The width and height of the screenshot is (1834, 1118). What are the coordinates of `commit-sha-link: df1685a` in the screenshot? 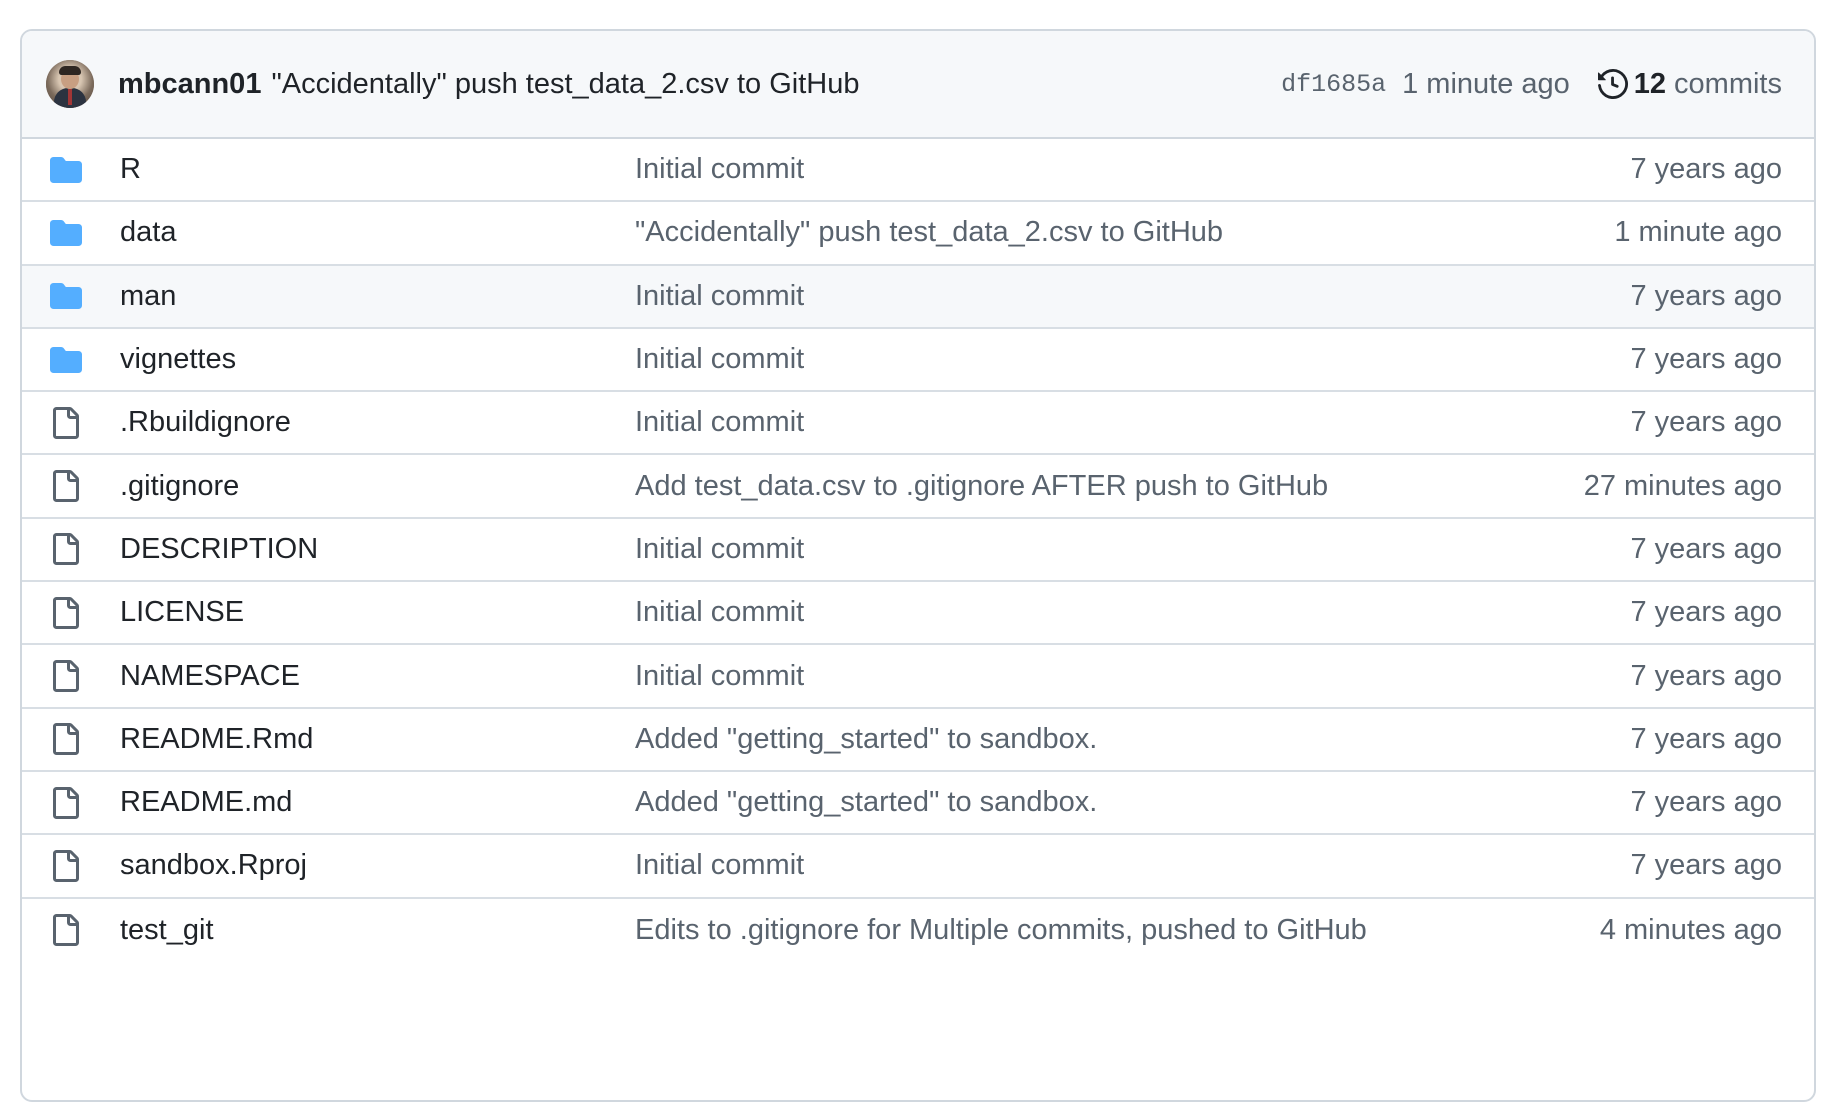 It's located at (1333, 84).